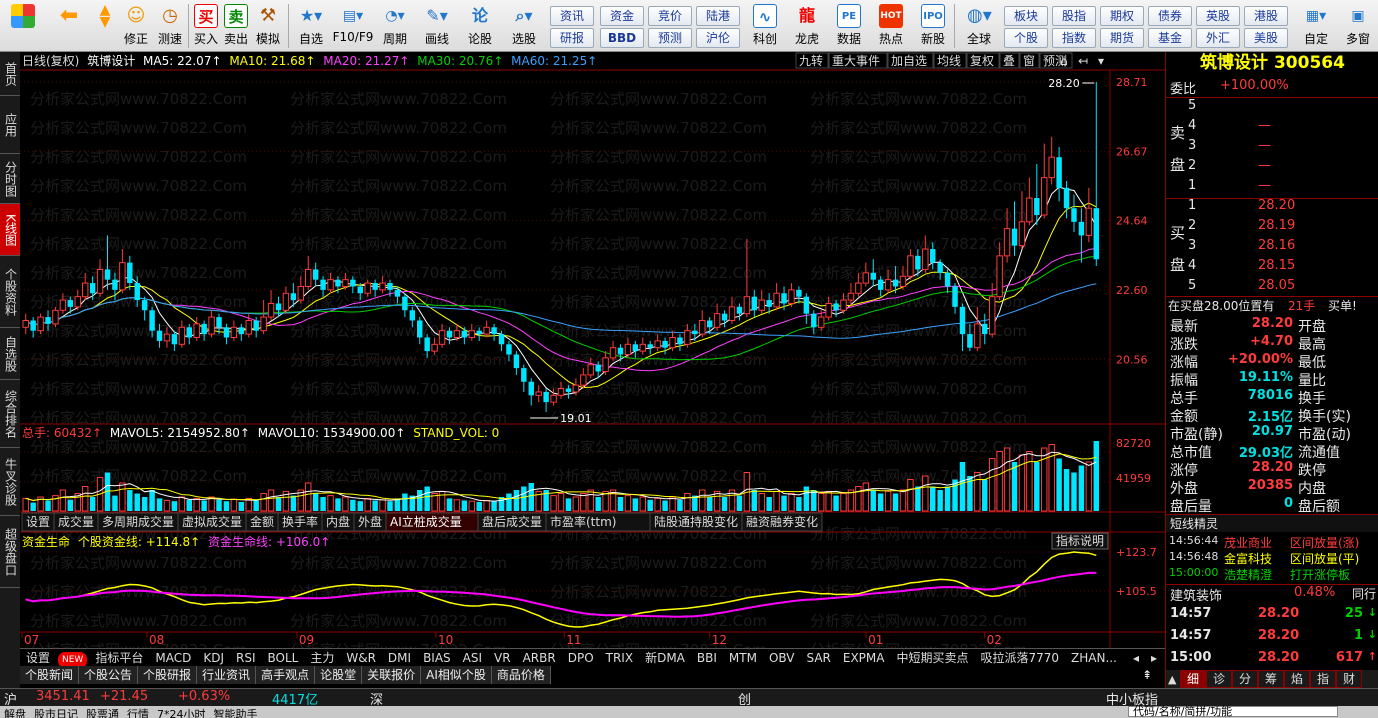  I want to click on sector-name: 建筑装饰, so click(1196, 594).